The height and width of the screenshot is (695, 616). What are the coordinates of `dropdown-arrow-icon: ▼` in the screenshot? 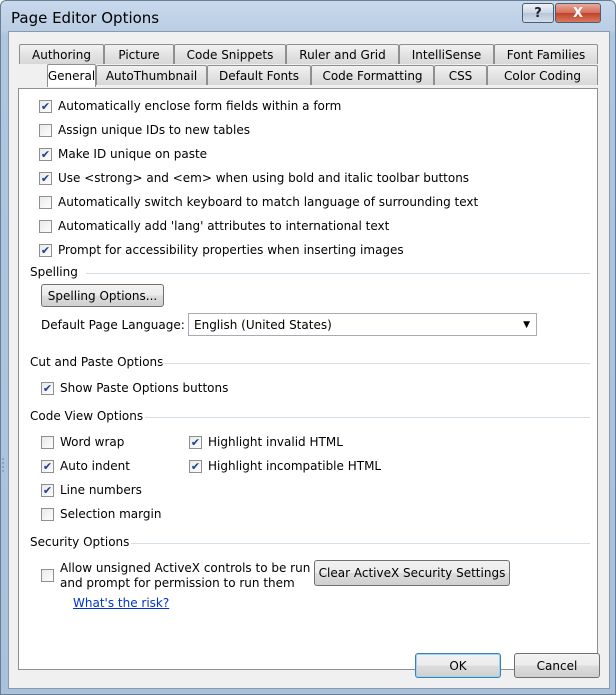 It's located at (526, 325).